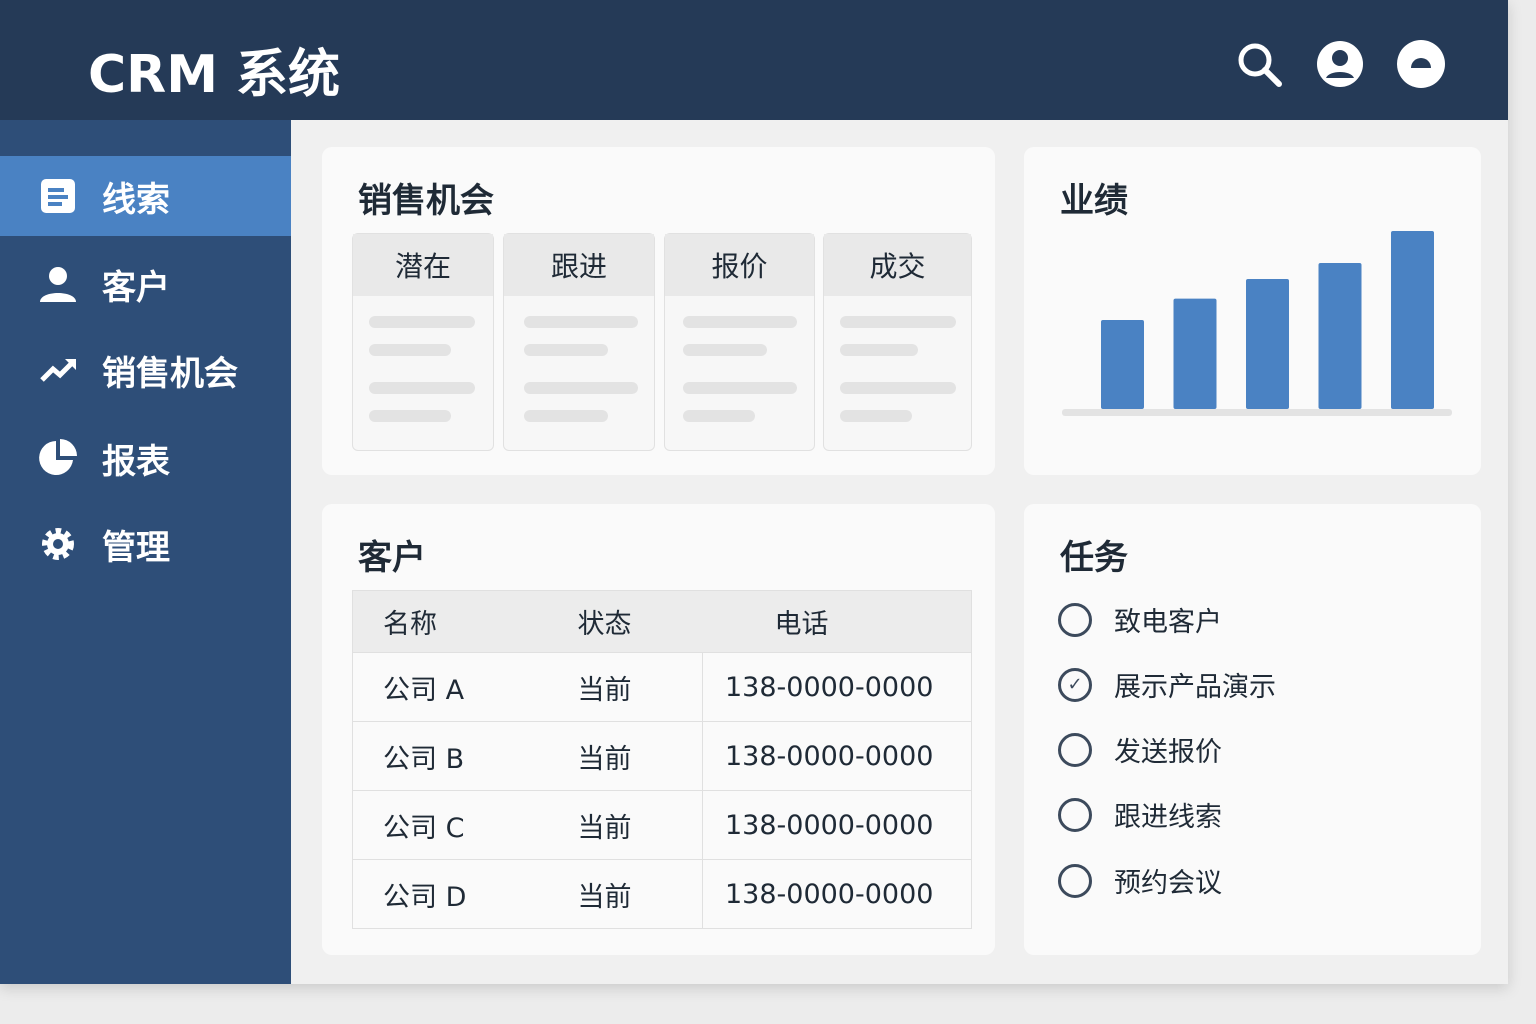  What do you see at coordinates (58, 284) in the screenshot?
I see `user-icon` at bounding box center [58, 284].